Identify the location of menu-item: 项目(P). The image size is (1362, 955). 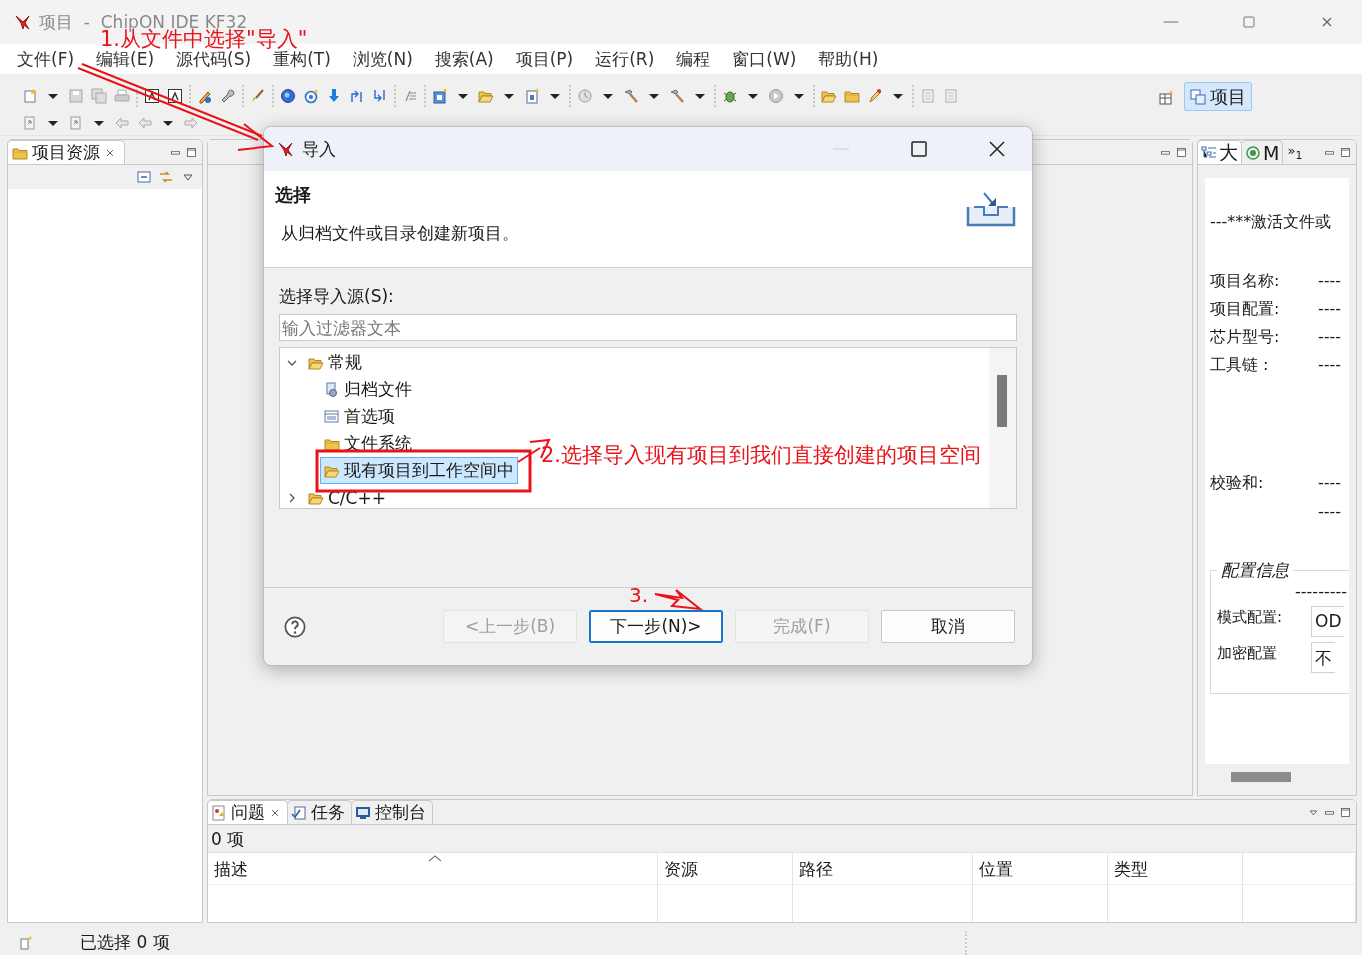
(544, 59).